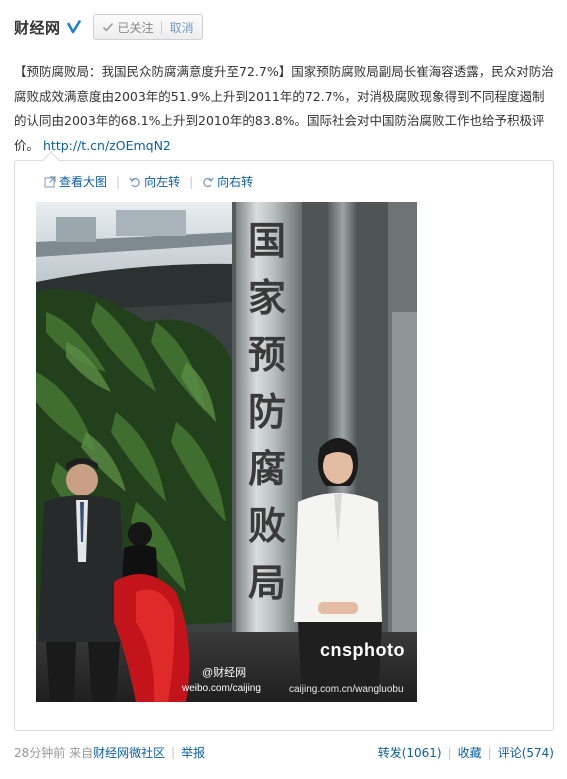 This screenshot has width=567, height=779. Describe the element at coordinates (266, 240) in the screenshot. I see `sign-char: 国` at that location.